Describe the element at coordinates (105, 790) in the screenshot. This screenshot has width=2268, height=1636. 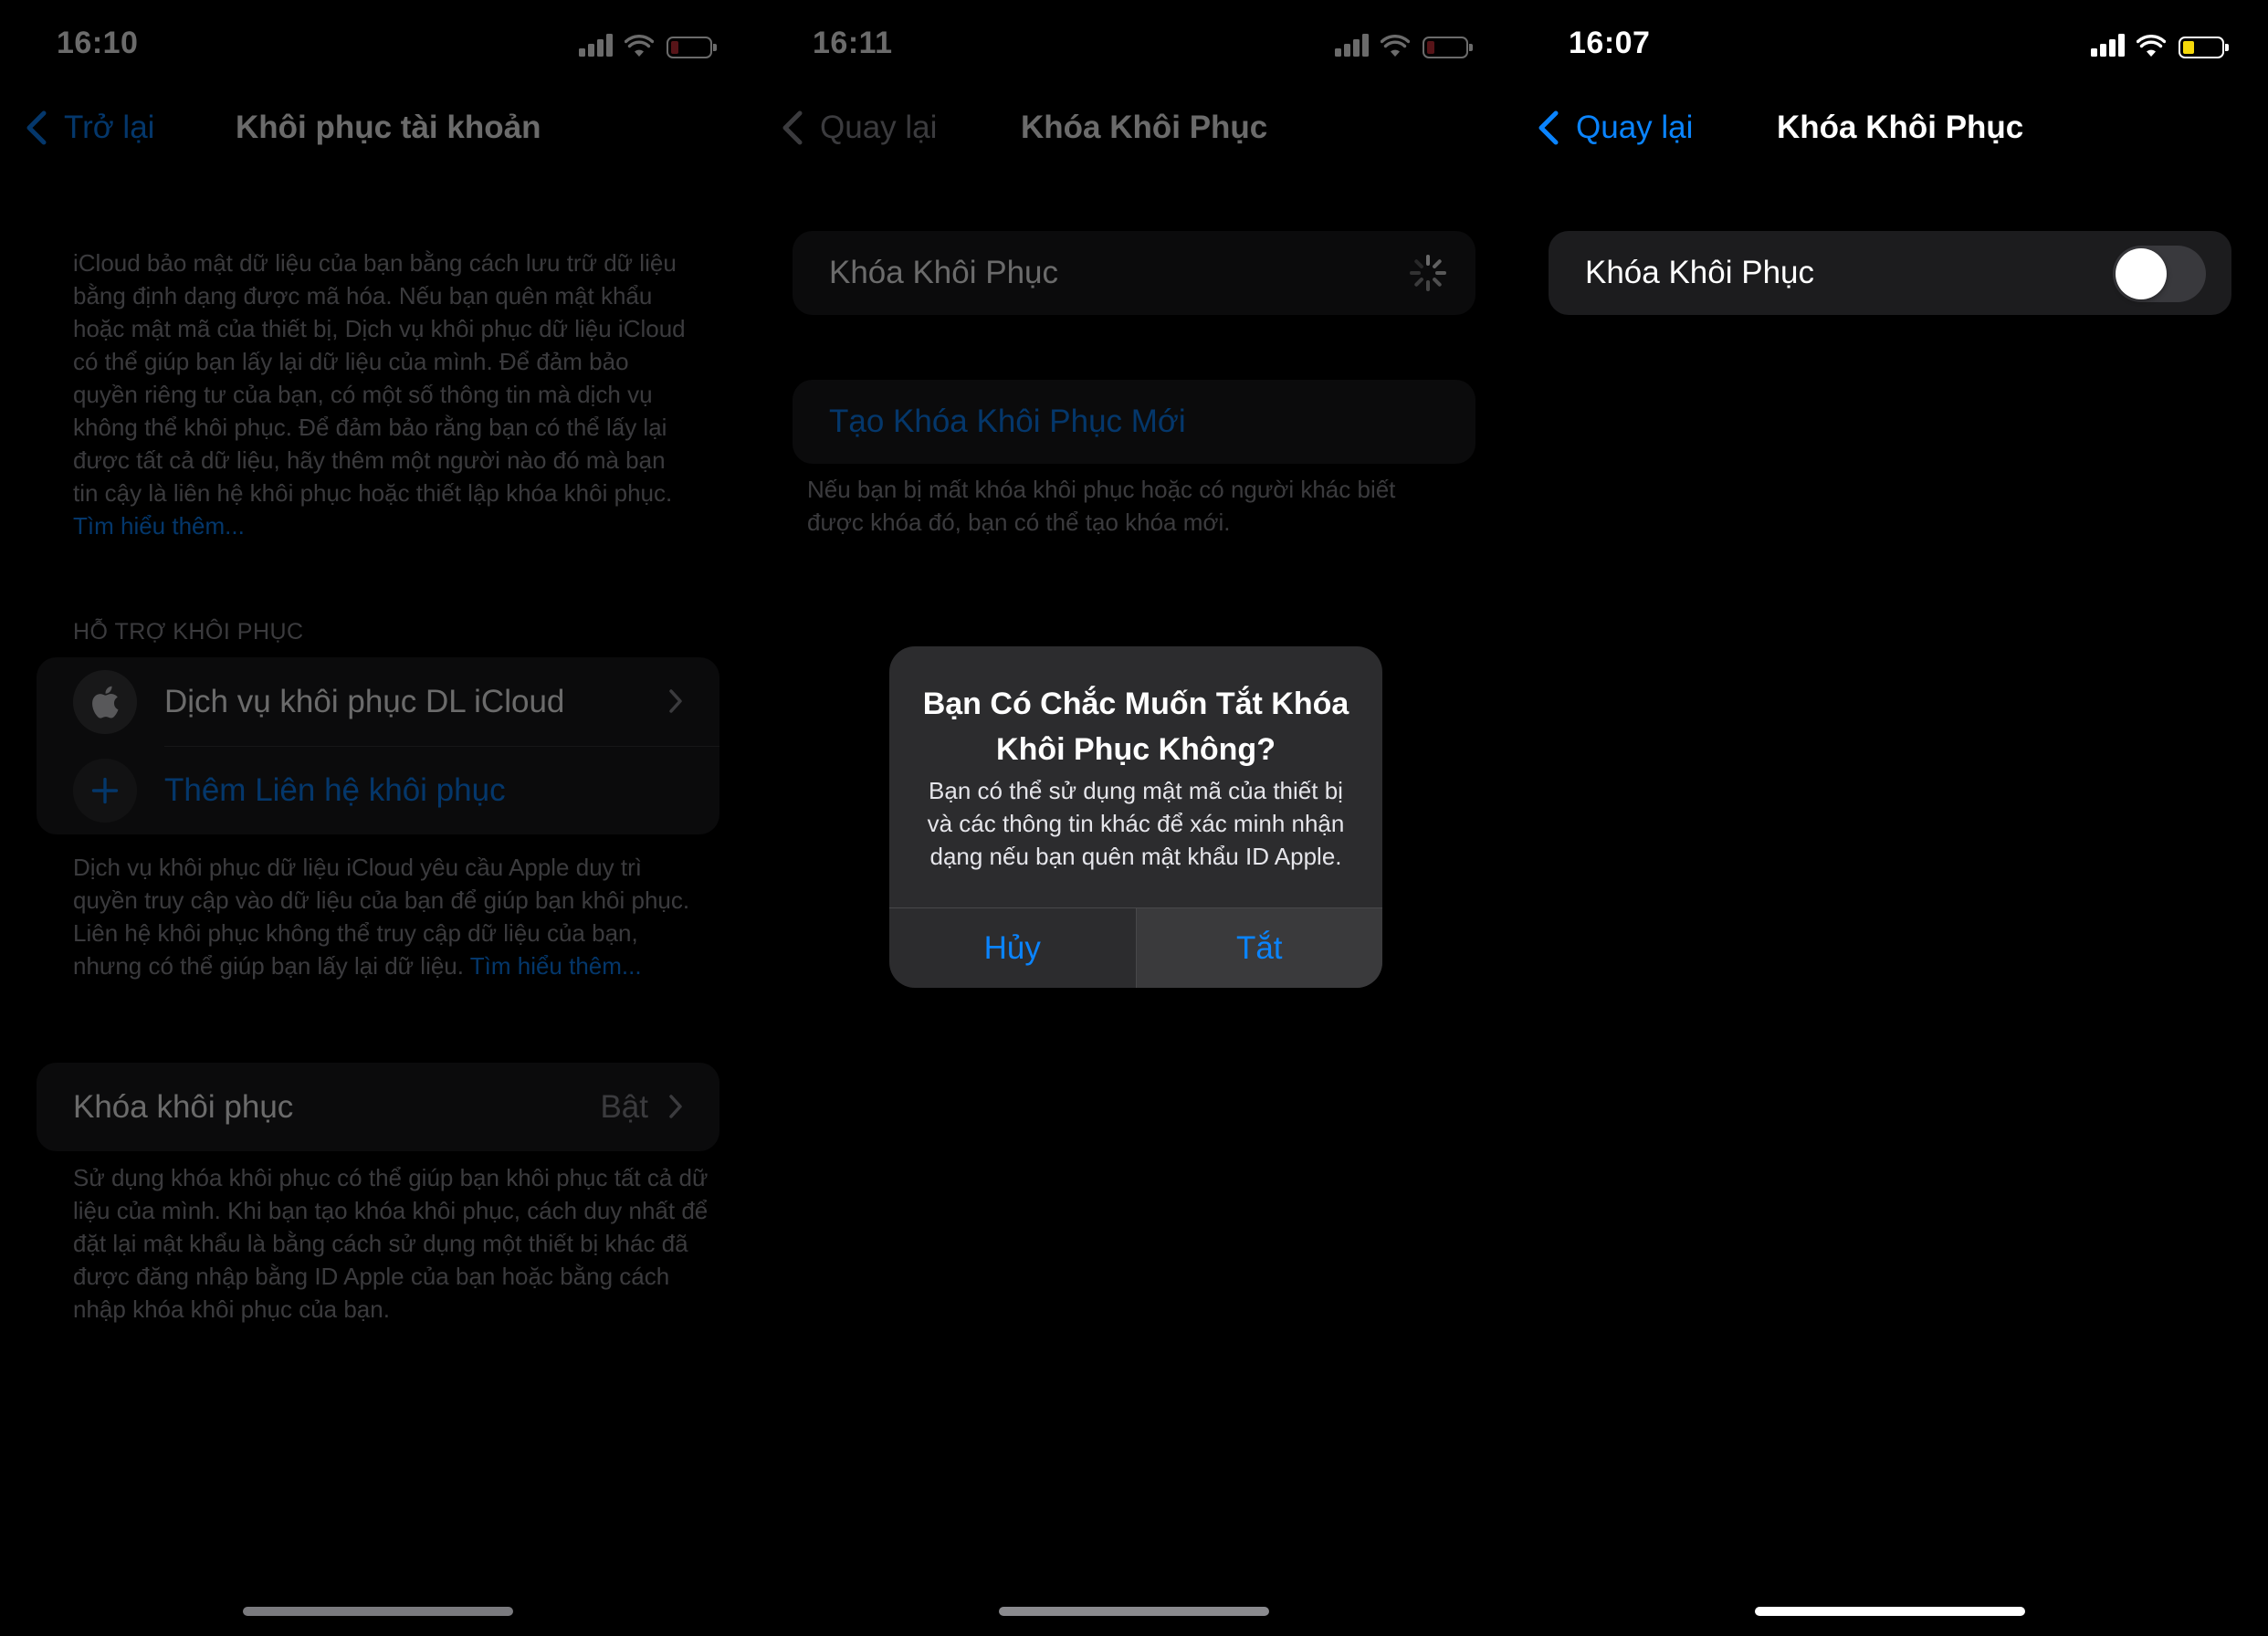
I see `plus-icon` at that location.